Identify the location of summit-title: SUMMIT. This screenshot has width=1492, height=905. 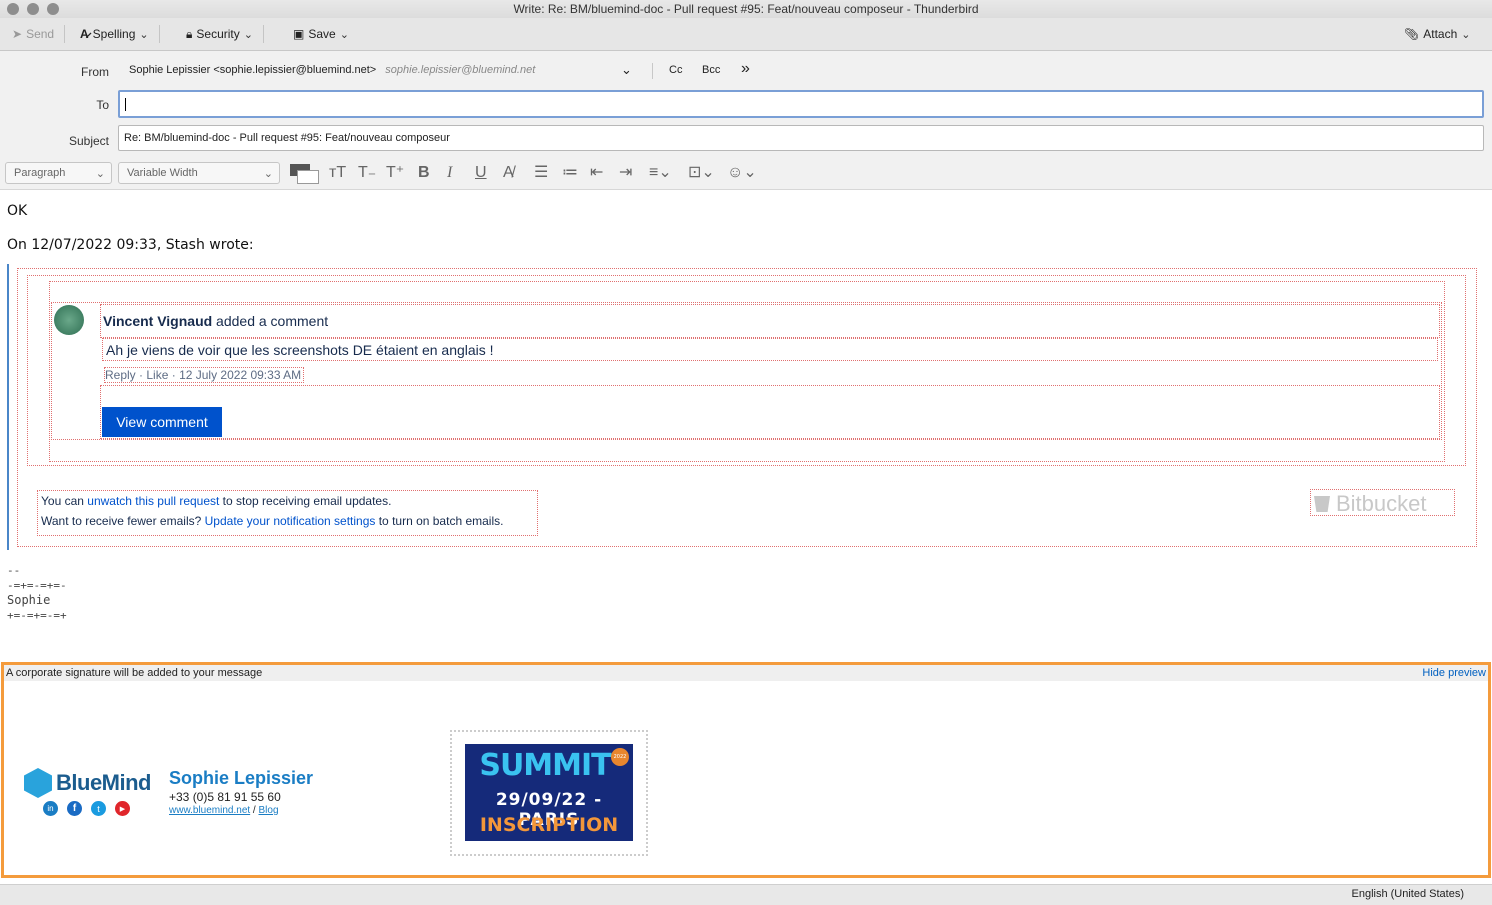
(545, 766).